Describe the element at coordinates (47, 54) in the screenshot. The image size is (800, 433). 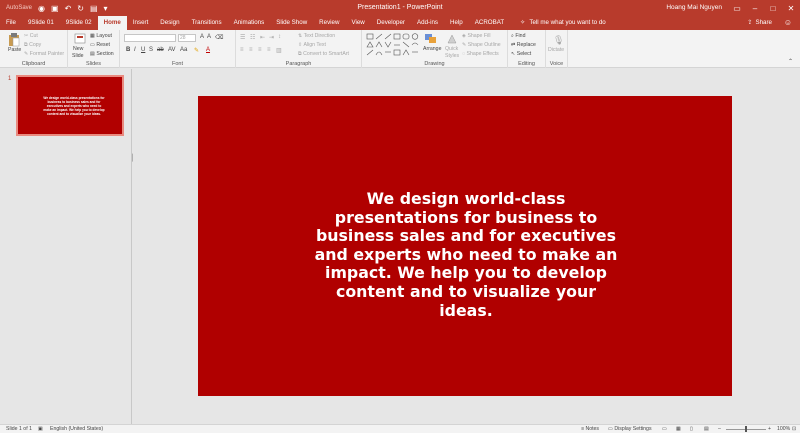
I see `format-painter-label: Format Painter` at that location.